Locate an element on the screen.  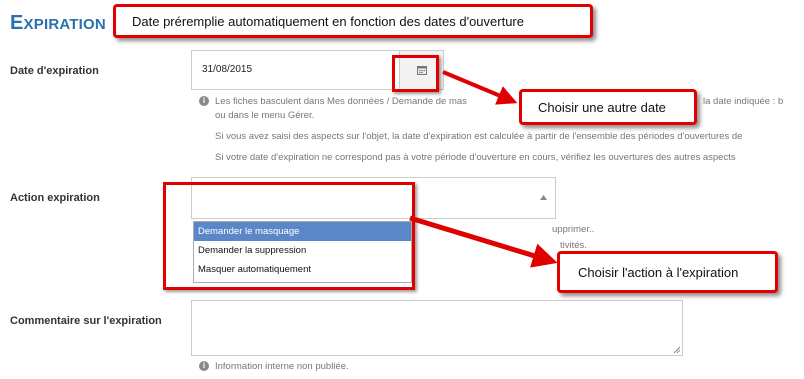
callout-choose-action: Choisir l'action à l'expiration is located at coordinates (667, 272).